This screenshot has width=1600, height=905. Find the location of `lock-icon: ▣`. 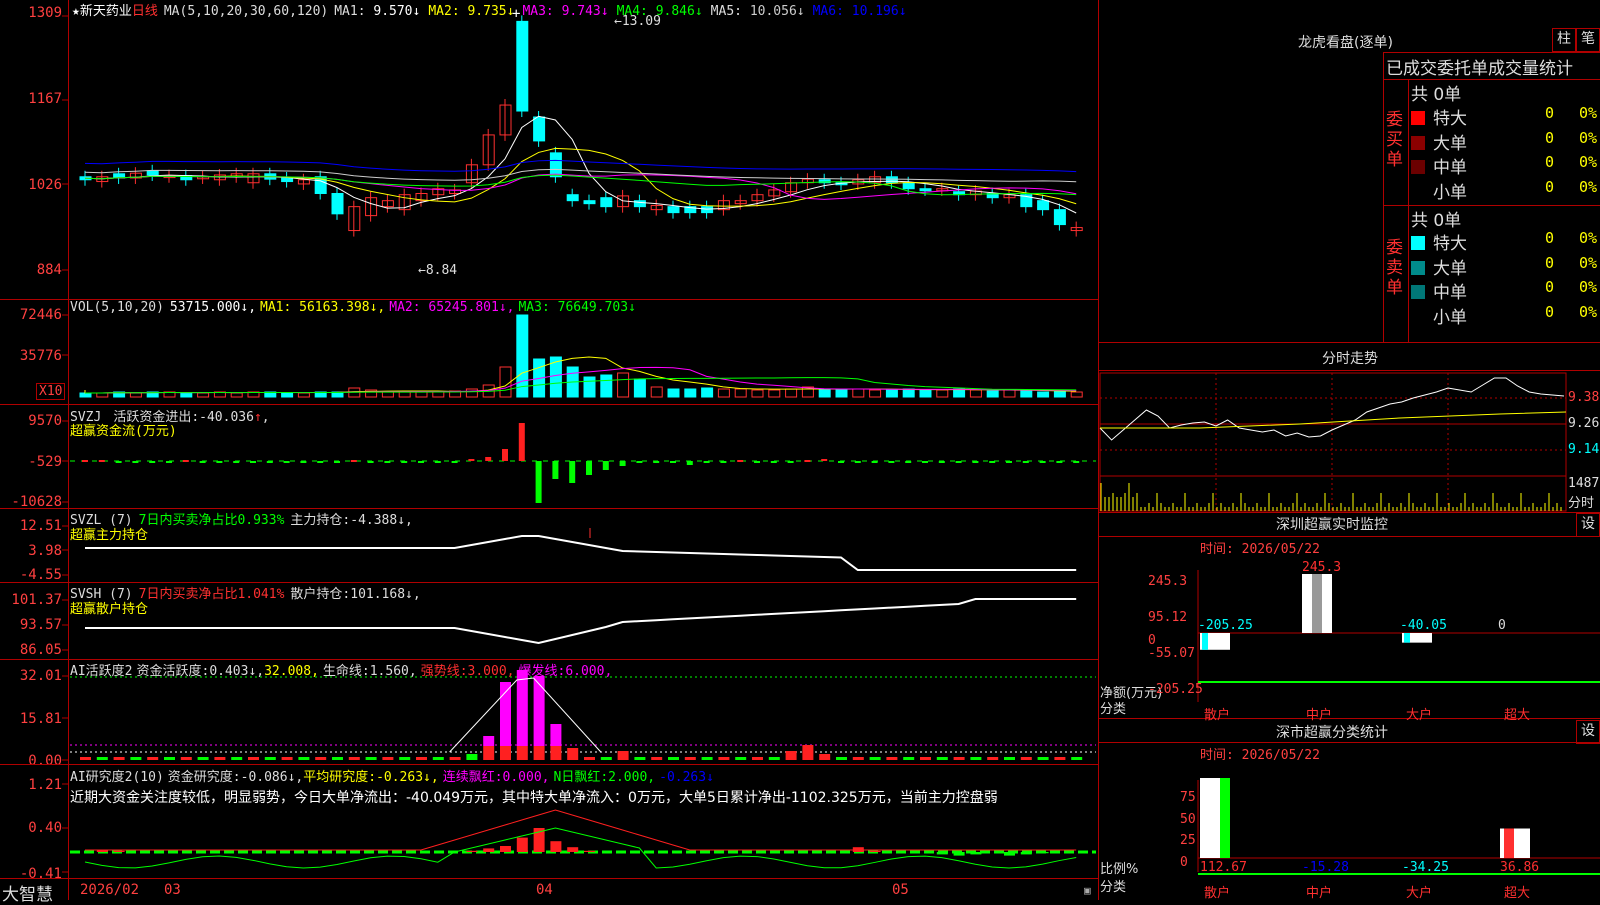

lock-icon: ▣ is located at coordinates (1087, 890).